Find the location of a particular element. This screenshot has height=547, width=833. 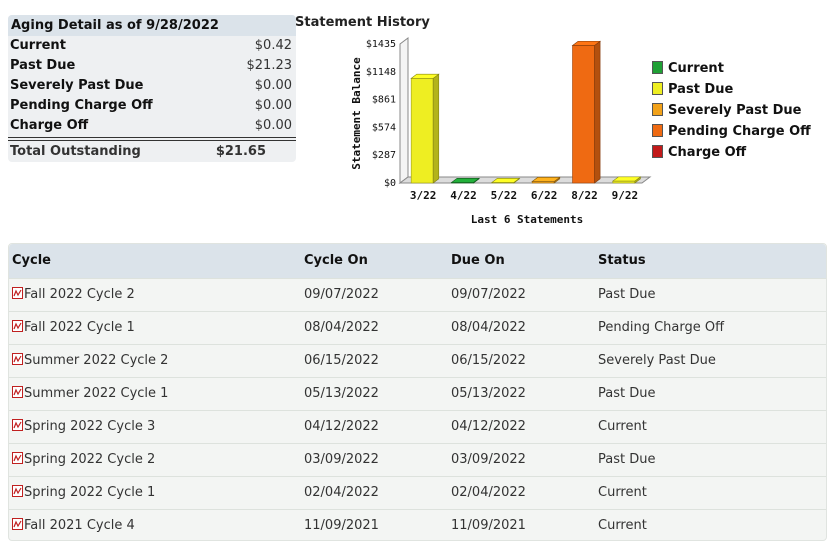

legend-item-severely-past-due: Severely Past Due is located at coordinates (731, 110).